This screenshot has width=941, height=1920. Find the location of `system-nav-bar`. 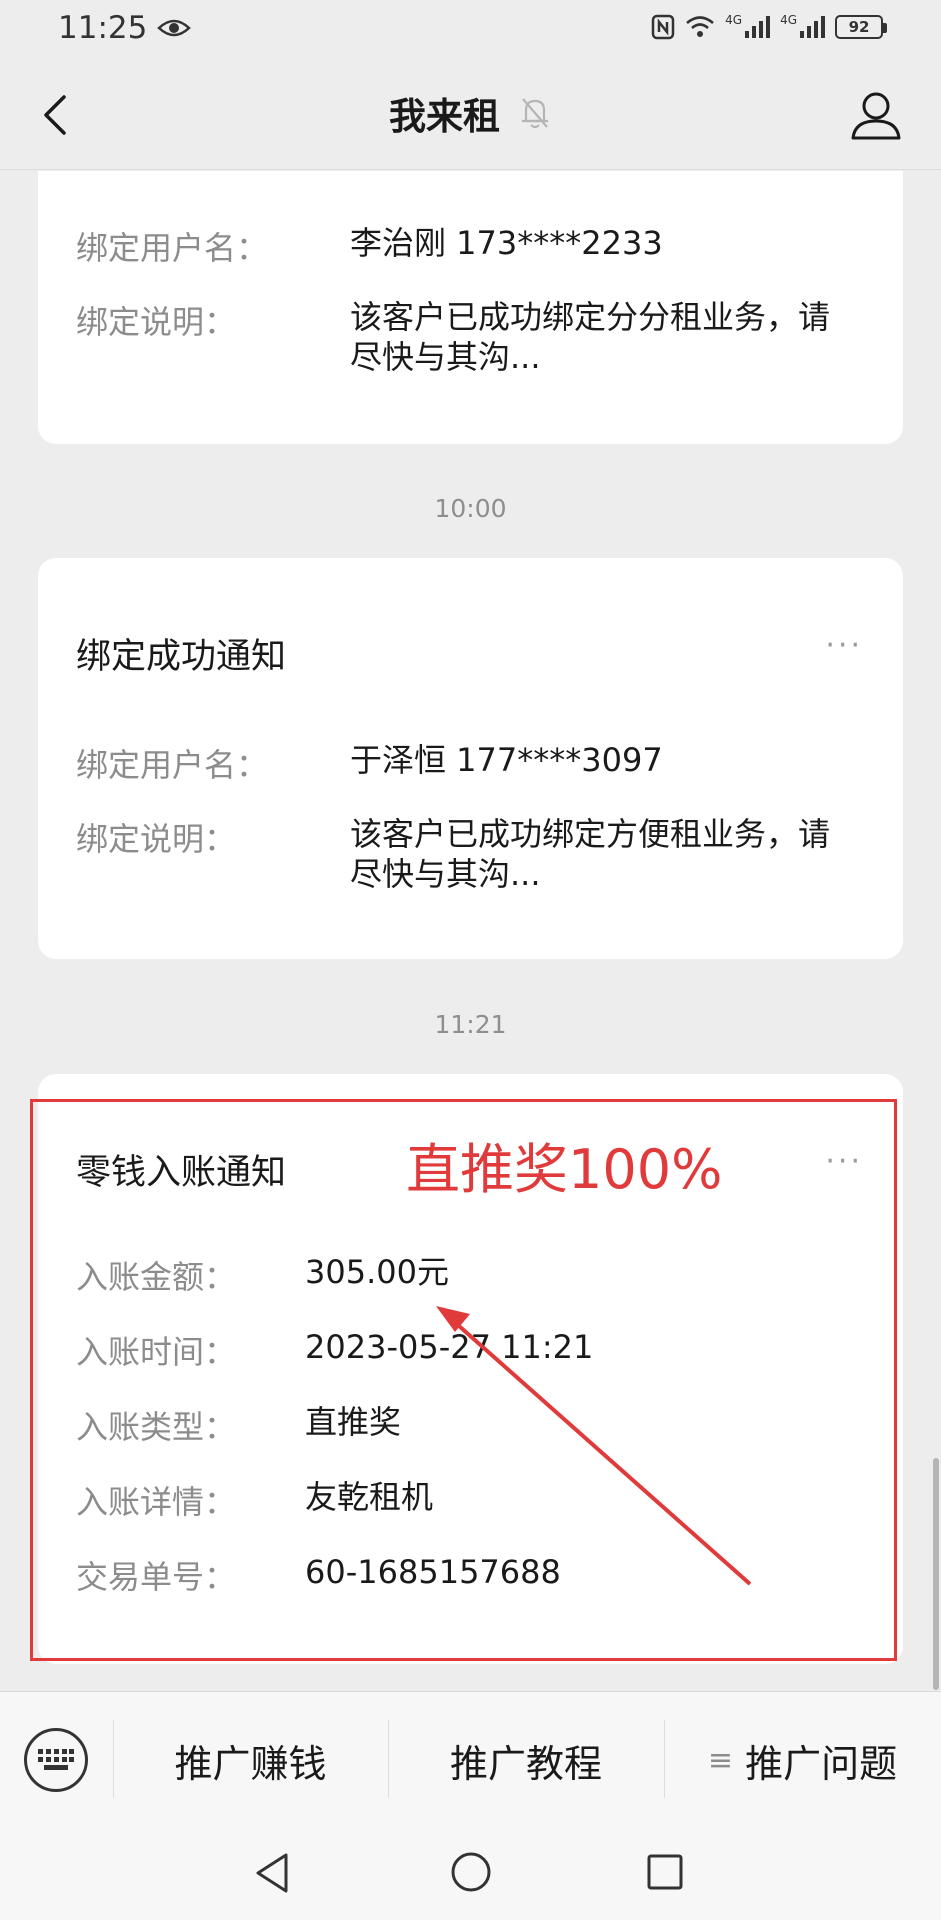

system-nav-bar is located at coordinates (470, 1872).